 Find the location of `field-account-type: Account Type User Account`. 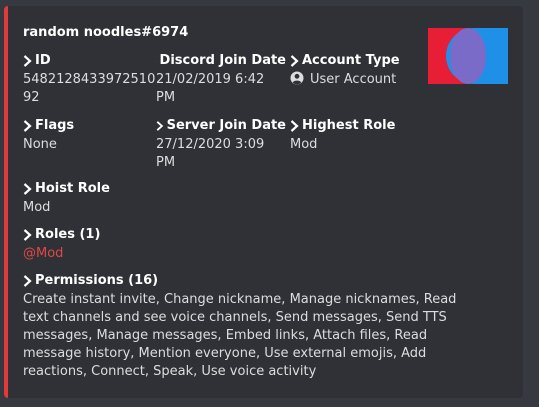

field-account-type: Account Type User Account is located at coordinates (360, 70).